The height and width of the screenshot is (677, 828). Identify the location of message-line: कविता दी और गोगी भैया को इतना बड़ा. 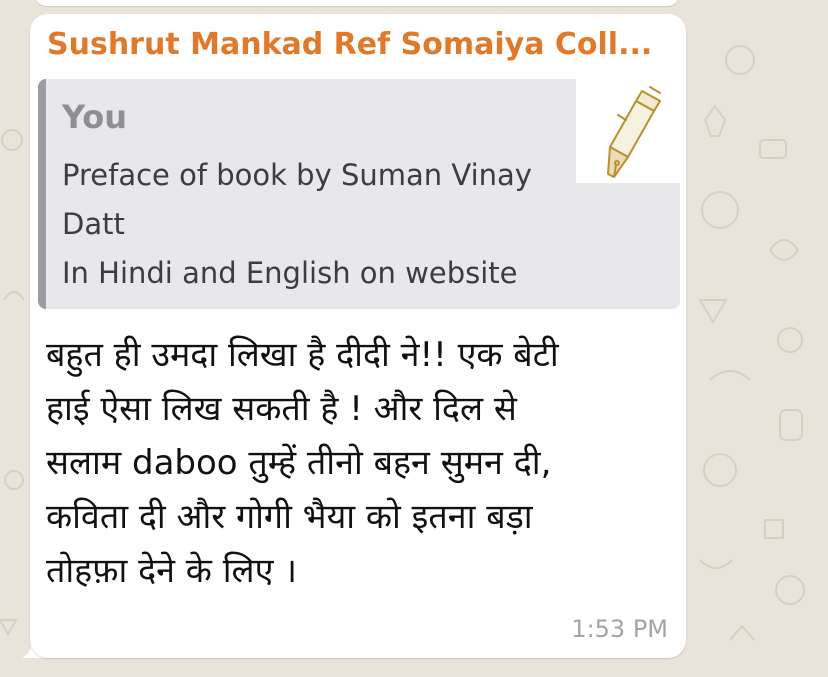
(289, 517).